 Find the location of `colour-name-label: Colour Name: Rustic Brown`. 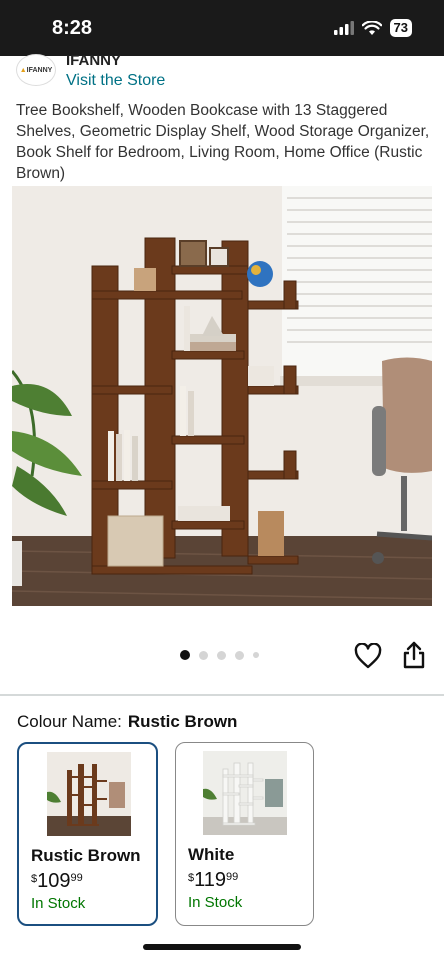

colour-name-label: Colour Name: Rustic Brown is located at coordinates (127, 721).